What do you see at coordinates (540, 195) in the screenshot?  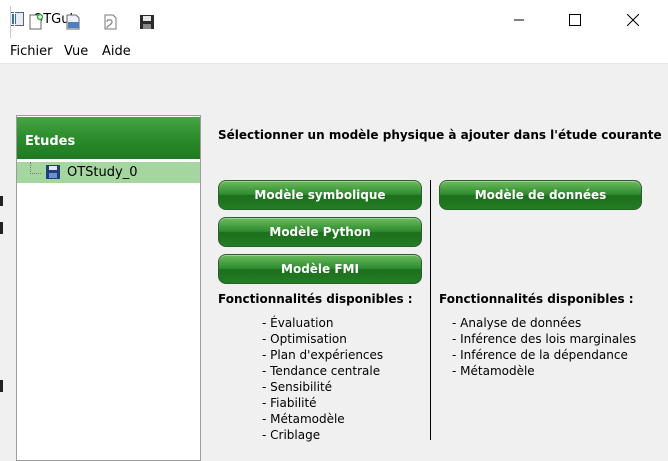 I see `data-model-button: Modèle de données` at bounding box center [540, 195].